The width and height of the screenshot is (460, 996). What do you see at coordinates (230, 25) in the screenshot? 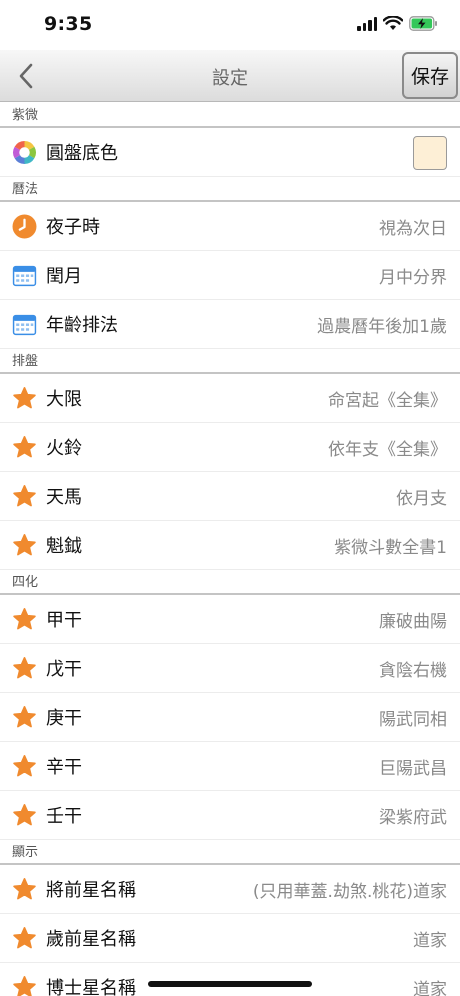
I see `status-bar: 9:35` at bounding box center [230, 25].